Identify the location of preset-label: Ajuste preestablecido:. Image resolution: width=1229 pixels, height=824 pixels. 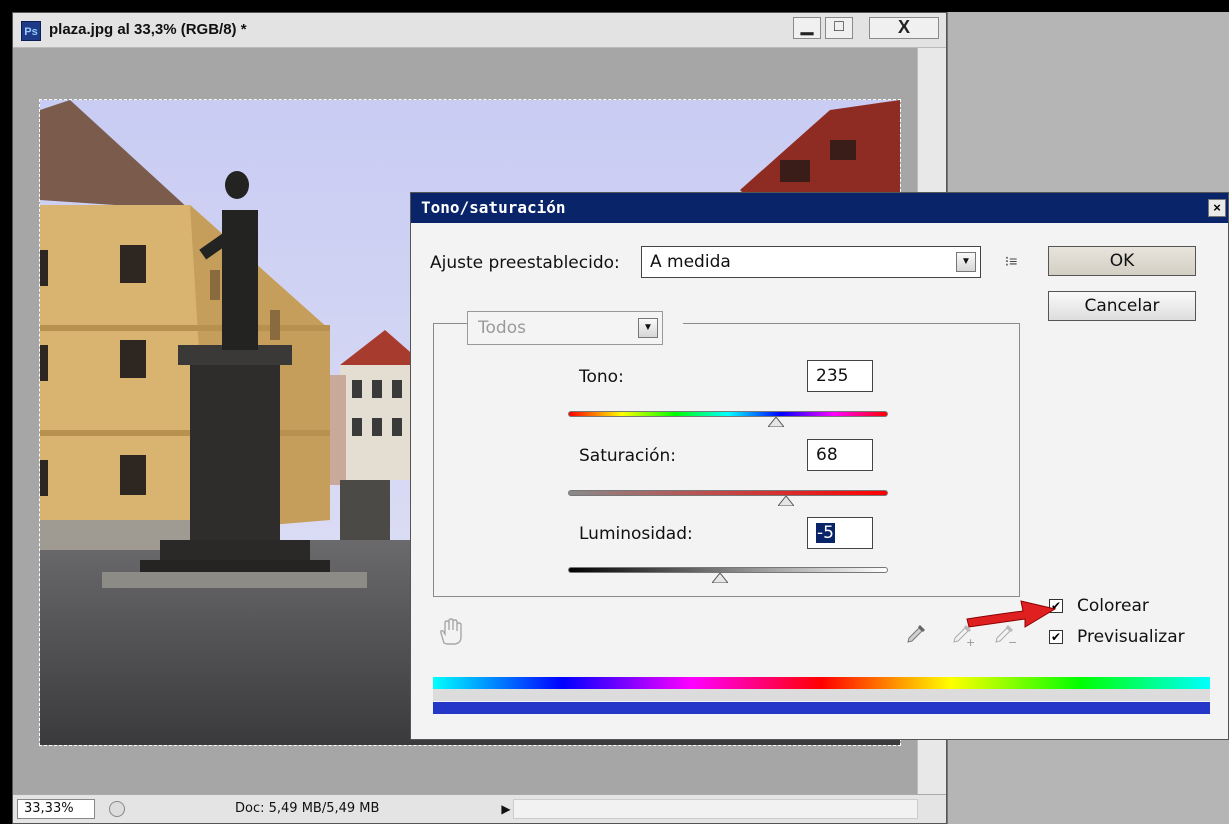
(525, 263).